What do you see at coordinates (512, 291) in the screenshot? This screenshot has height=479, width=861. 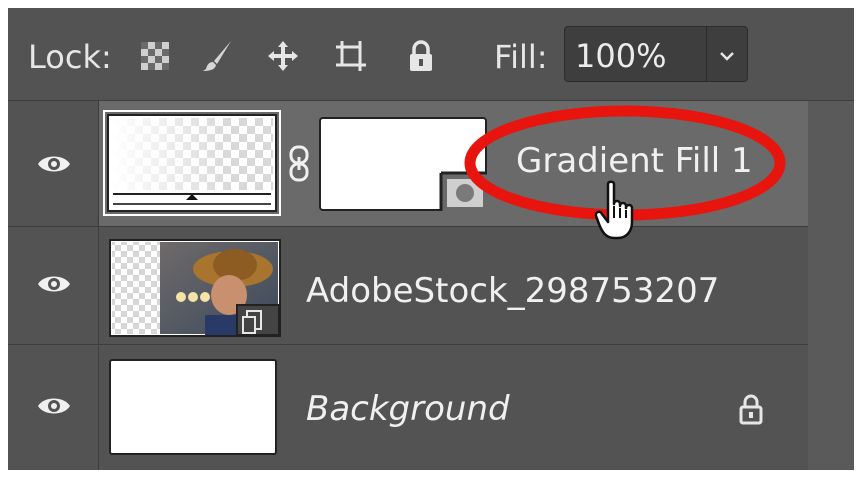 I see `layer-name-smart-object: AdobeStock_298753207` at bounding box center [512, 291].